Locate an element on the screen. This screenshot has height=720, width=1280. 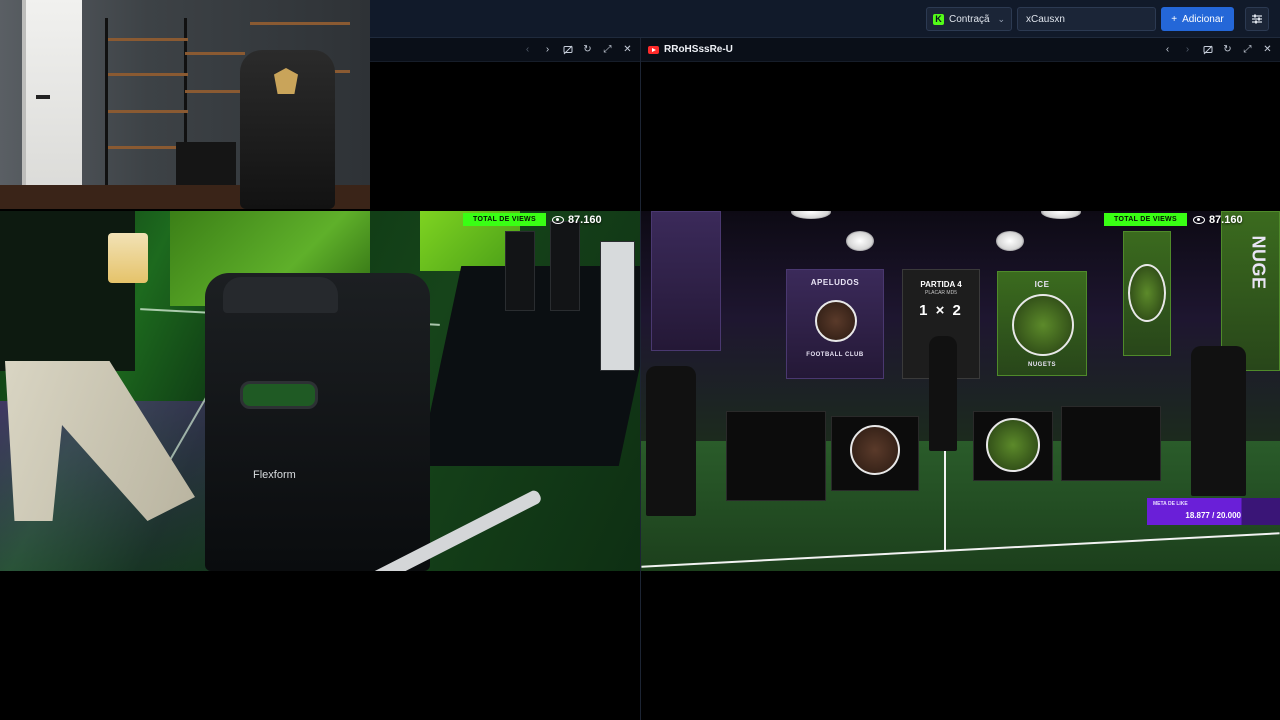
like-goal-label: META DE LIKE is located at coordinates (1170, 504).